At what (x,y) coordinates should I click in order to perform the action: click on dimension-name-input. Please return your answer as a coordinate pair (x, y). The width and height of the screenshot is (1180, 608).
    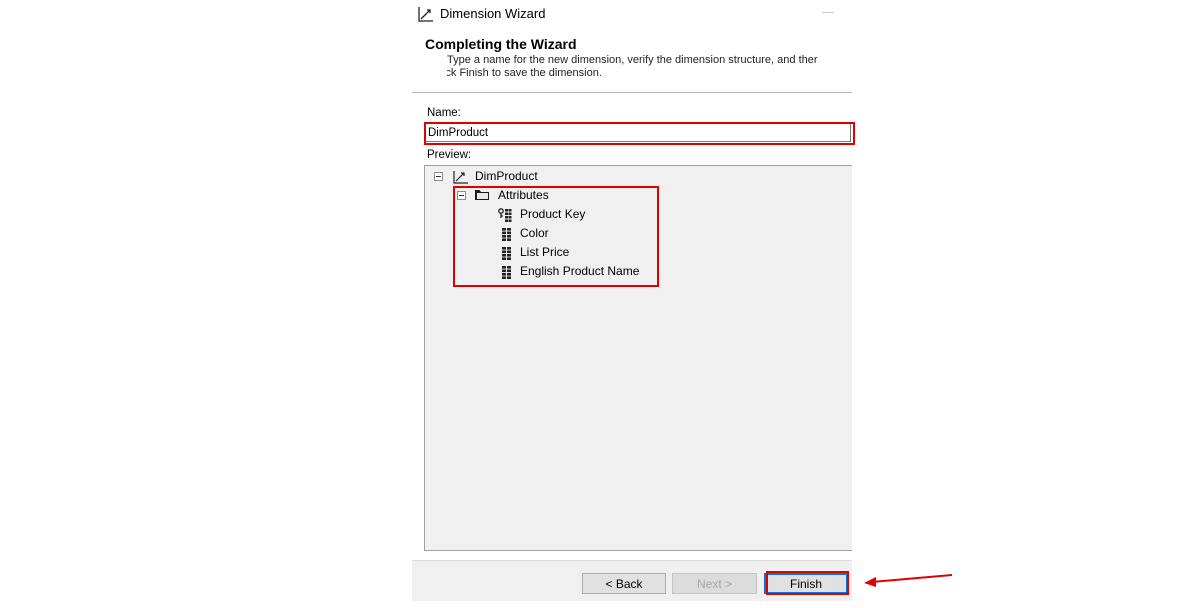
    Looking at the image, I should click on (638, 132).